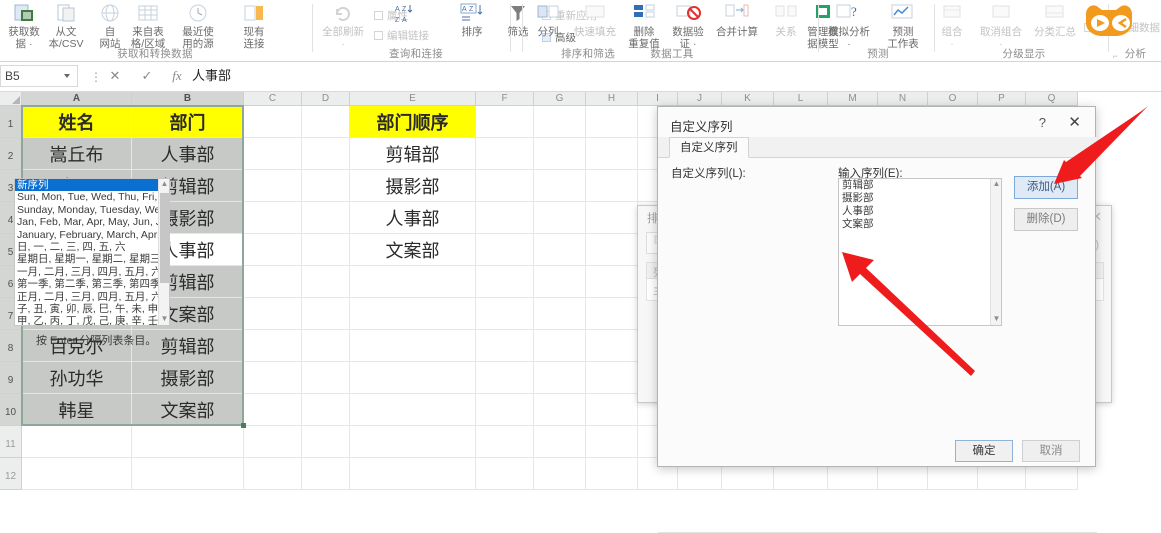 This screenshot has height=533, width=1161. I want to click on row-header-10: 10, so click(11, 410).